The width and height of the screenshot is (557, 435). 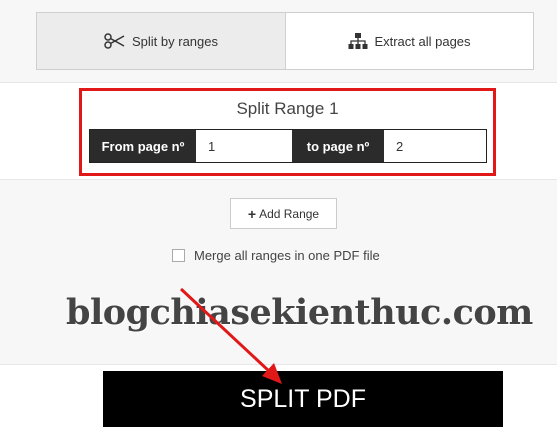 I want to click on range-row: From page nº 1 to page nº 2, so click(x=288, y=146).